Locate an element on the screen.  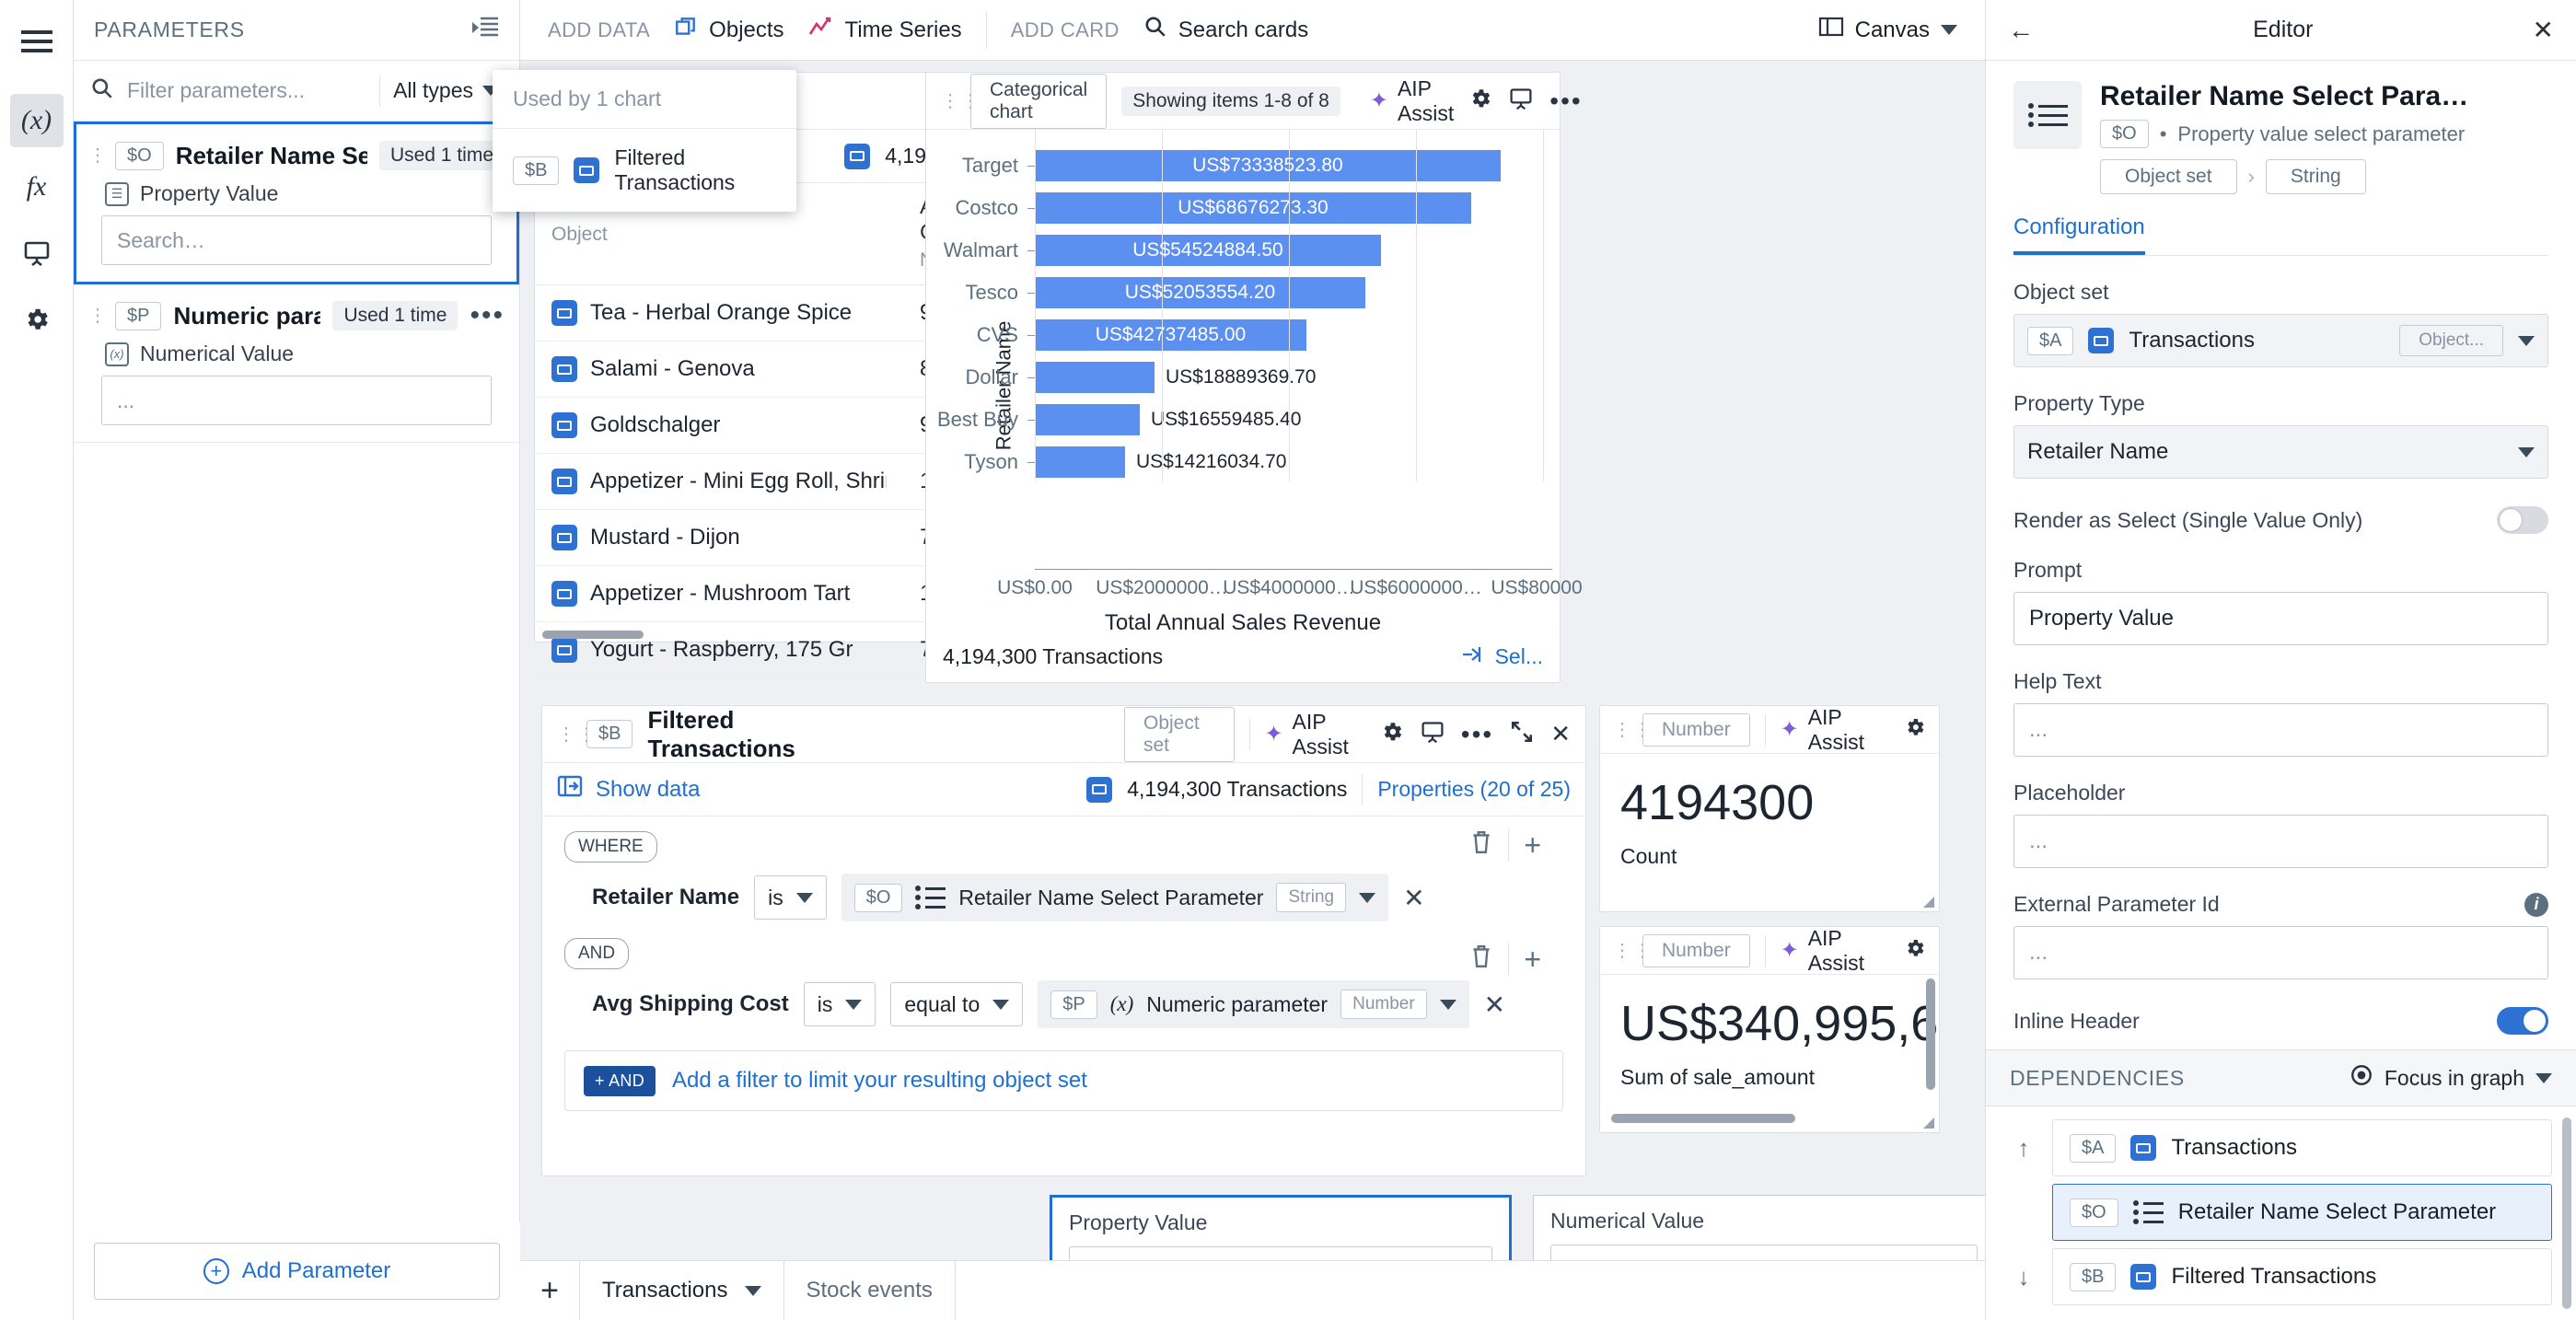
dependencies-scrollbar is located at coordinates (2566, 1213).